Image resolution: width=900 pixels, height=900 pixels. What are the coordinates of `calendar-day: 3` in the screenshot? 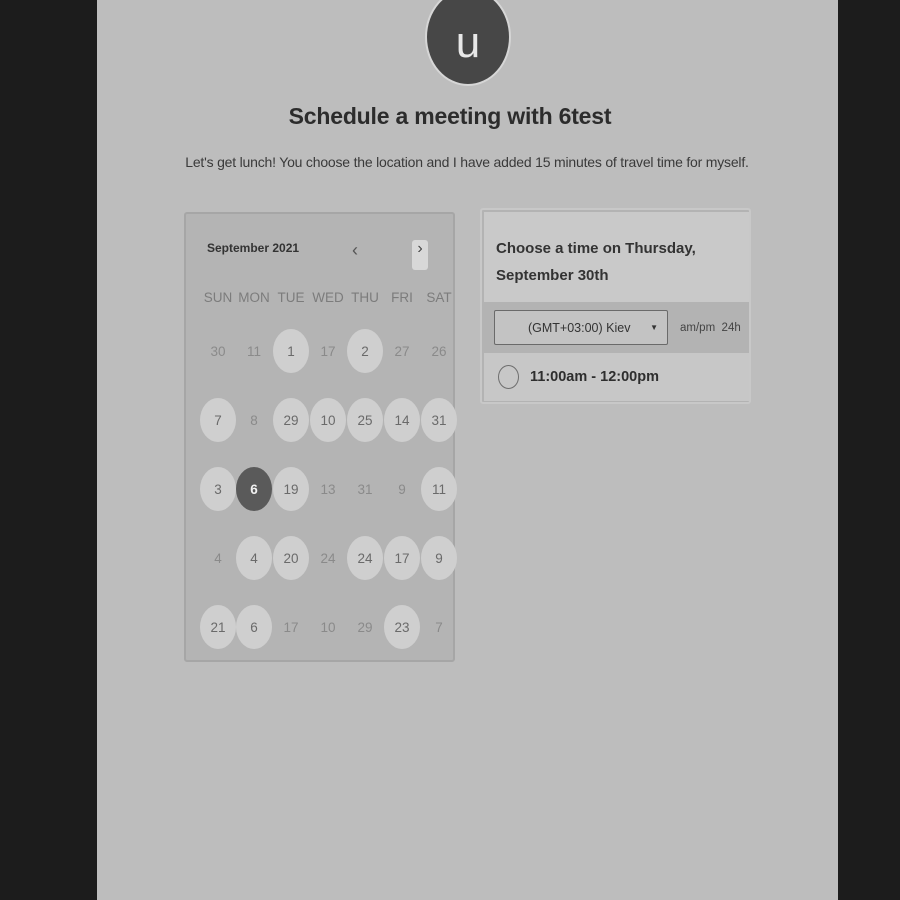 It's located at (218, 489).